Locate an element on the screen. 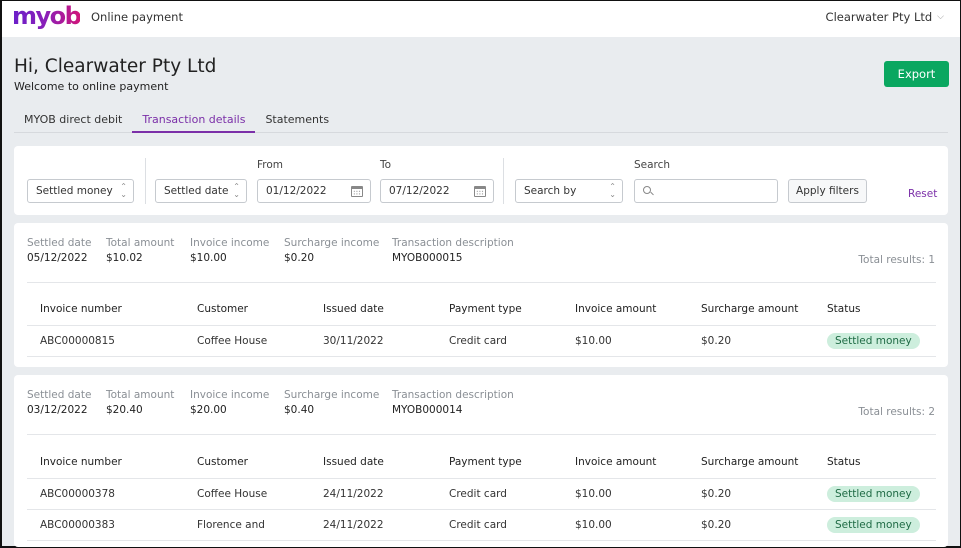 This screenshot has height=548, width=961. total-results: Total results: 1 is located at coordinates (896, 260).